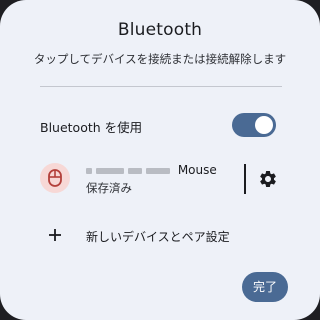 The width and height of the screenshot is (320, 320). I want to click on vertical-separator, so click(245, 179).